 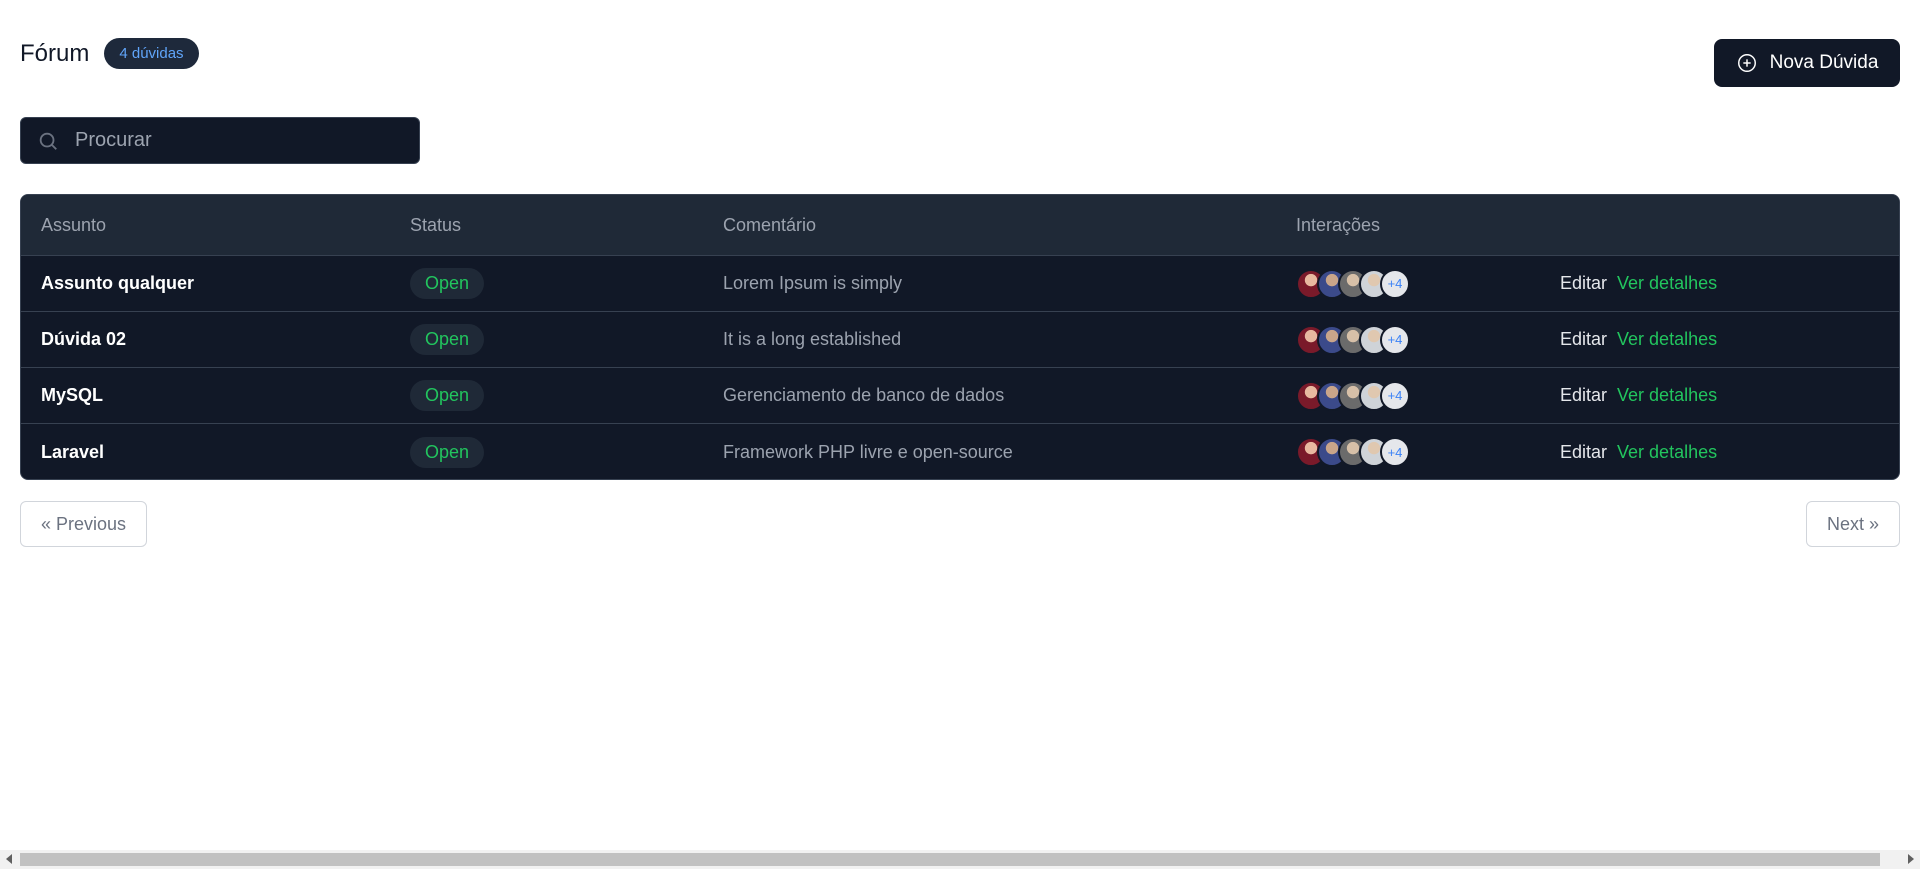 What do you see at coordinates (950, 859) in the screenshot?
I see `scrollbar-thumb` at bounding box center [950, 859].